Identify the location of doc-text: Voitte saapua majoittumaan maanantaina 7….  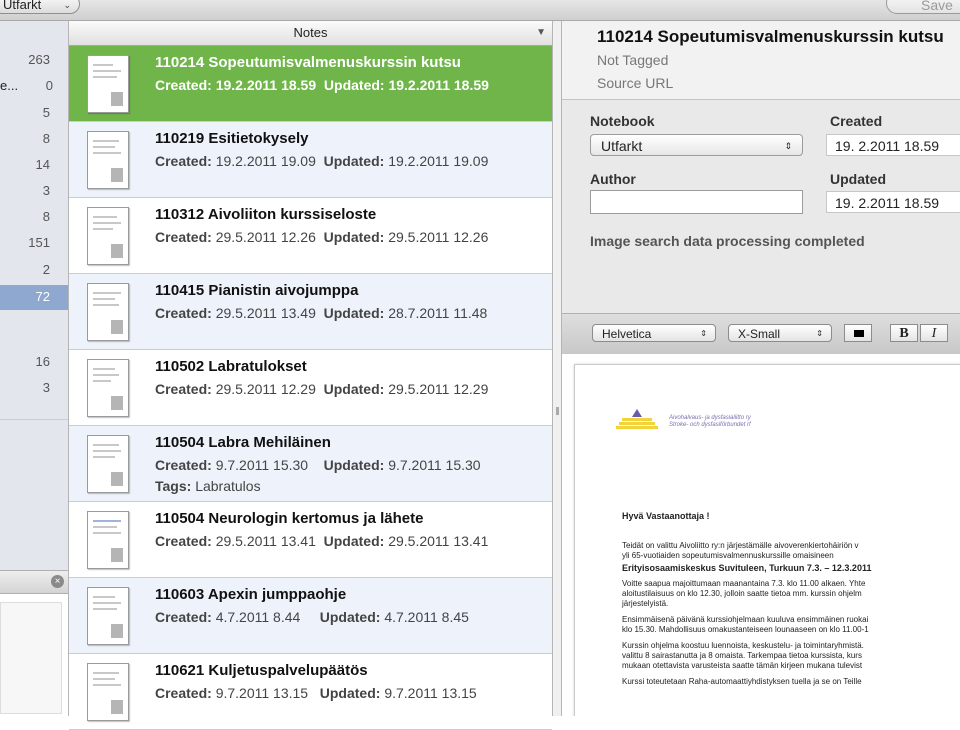
(744, 583).